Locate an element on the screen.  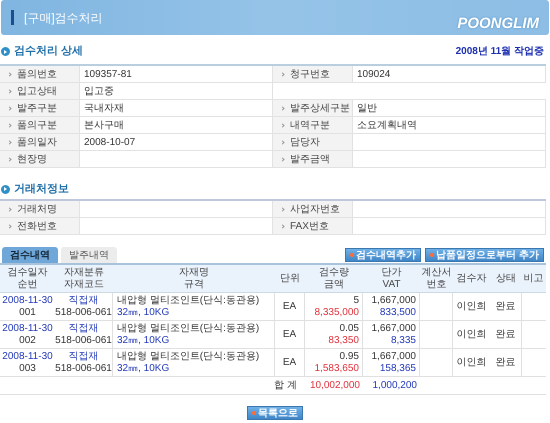
total-vat: 1,000,200 is located at coordinates (394, 386).